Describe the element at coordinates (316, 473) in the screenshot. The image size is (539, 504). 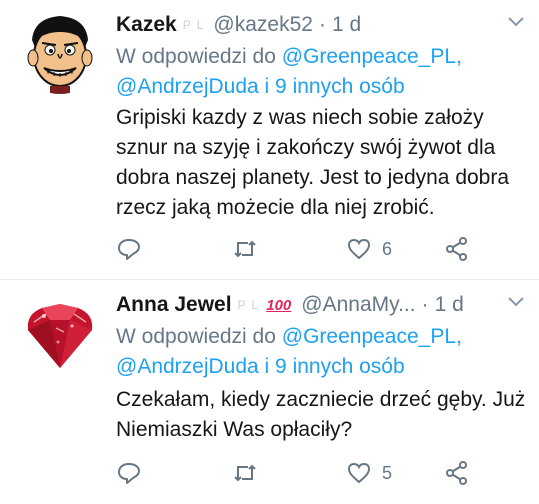
I see `tweet-actions: 5` at that location.